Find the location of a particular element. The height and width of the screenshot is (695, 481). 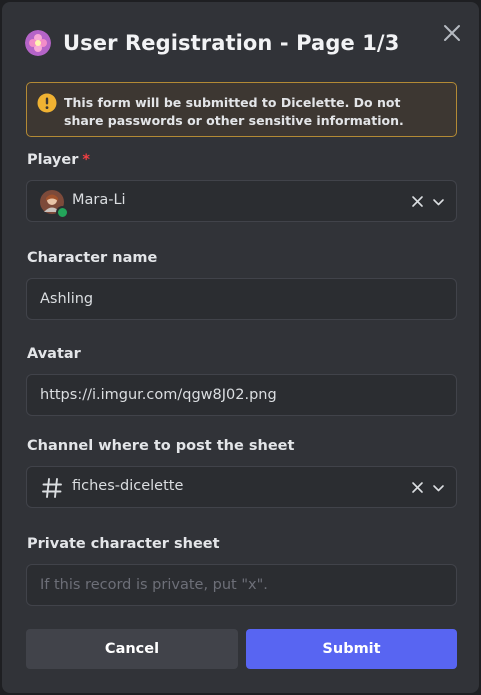

player-select: Mara-Li is located at coordinates (241, 201).